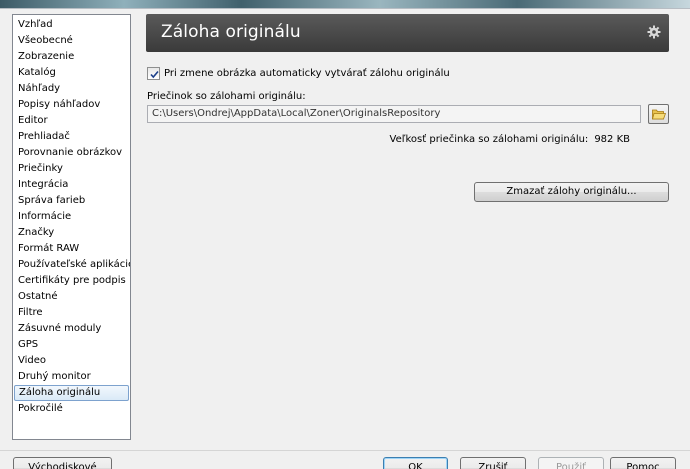 The image size is (690, 469). What do you see at coordinates (71, 153) in the screenshot?
I see `sidebar-item: Porovnanie obrázkov` at bounding box center [71, 153].